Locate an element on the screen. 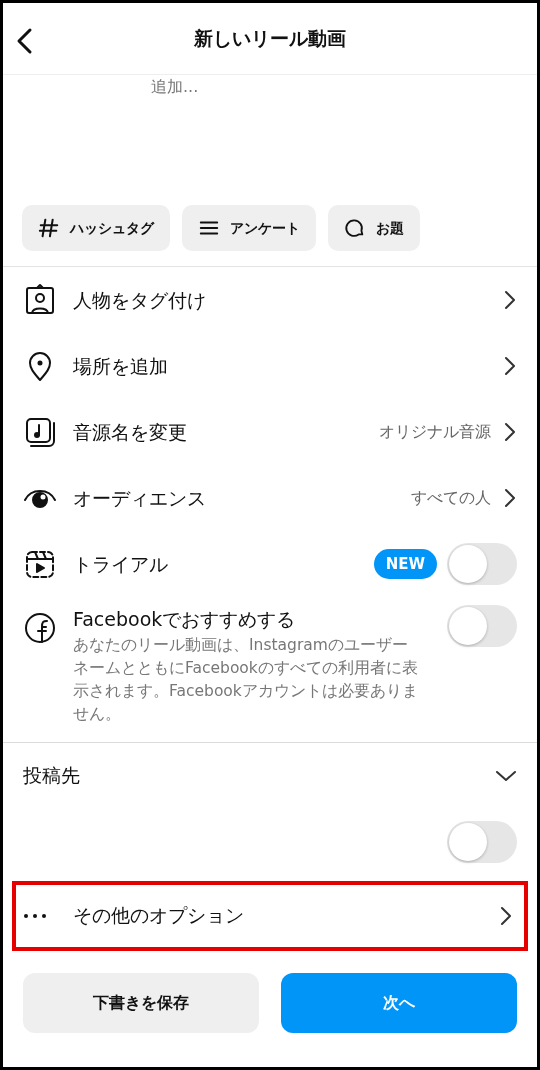 The image size is (540, 1070). eye-icon is located at coordinates (40, 498).